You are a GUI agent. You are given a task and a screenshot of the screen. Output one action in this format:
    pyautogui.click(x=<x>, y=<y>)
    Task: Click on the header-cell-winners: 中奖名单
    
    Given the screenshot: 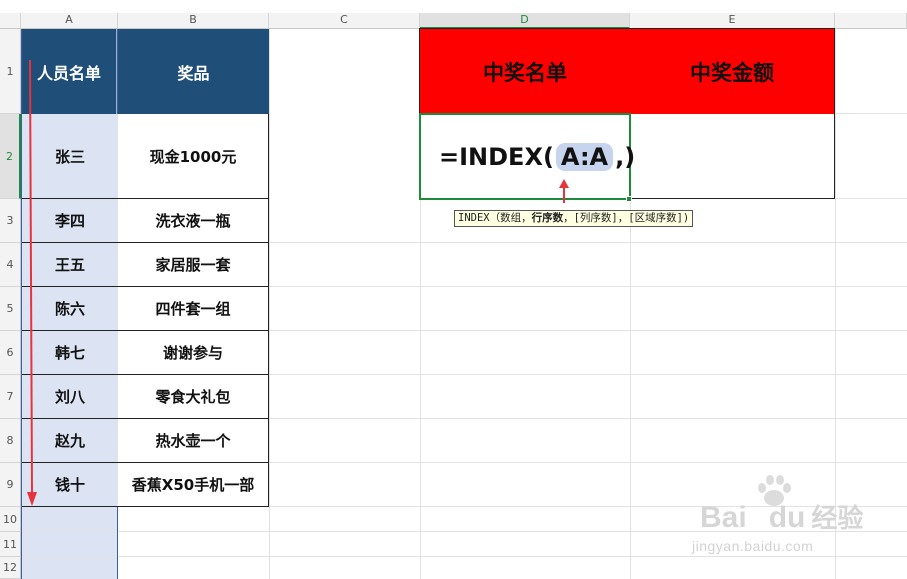 What is the action you would take?
    pyautogui.click(x=525, y=71)
    